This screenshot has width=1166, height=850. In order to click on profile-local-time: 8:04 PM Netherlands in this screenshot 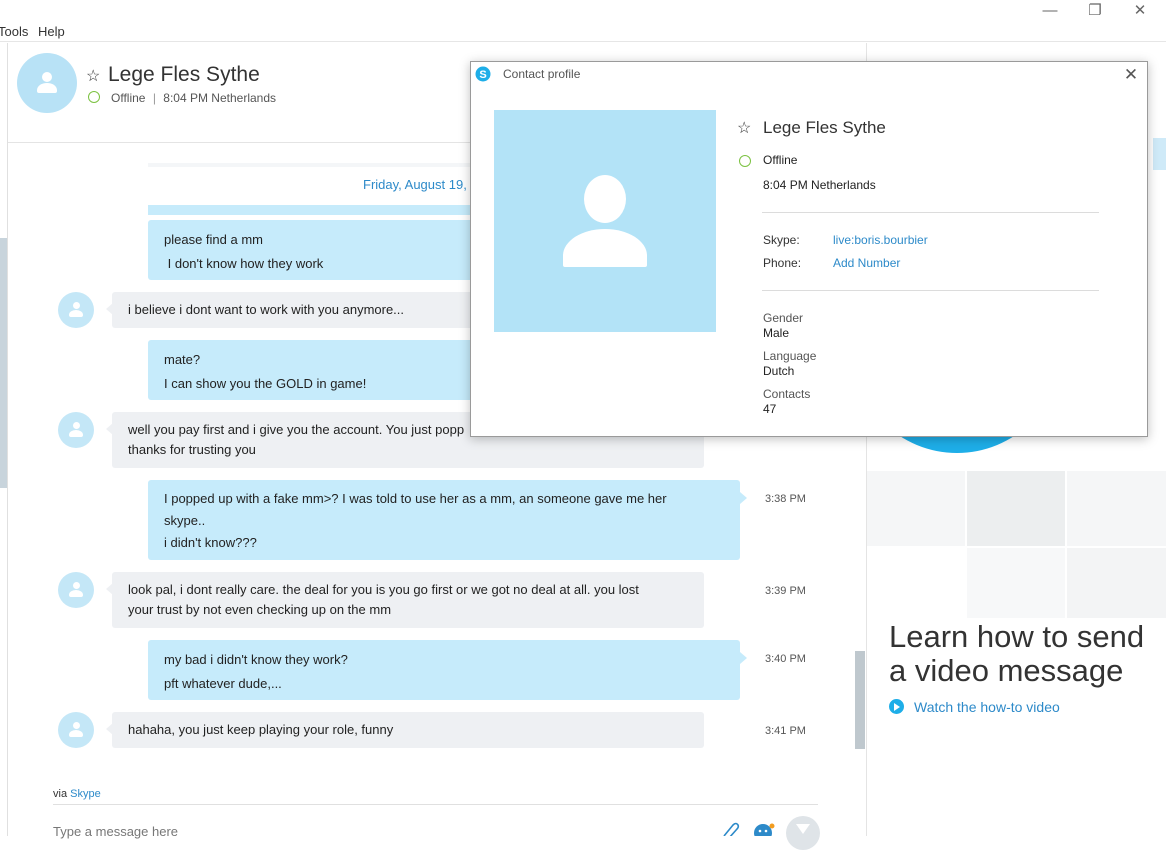, I will do `click(819, 185)`.